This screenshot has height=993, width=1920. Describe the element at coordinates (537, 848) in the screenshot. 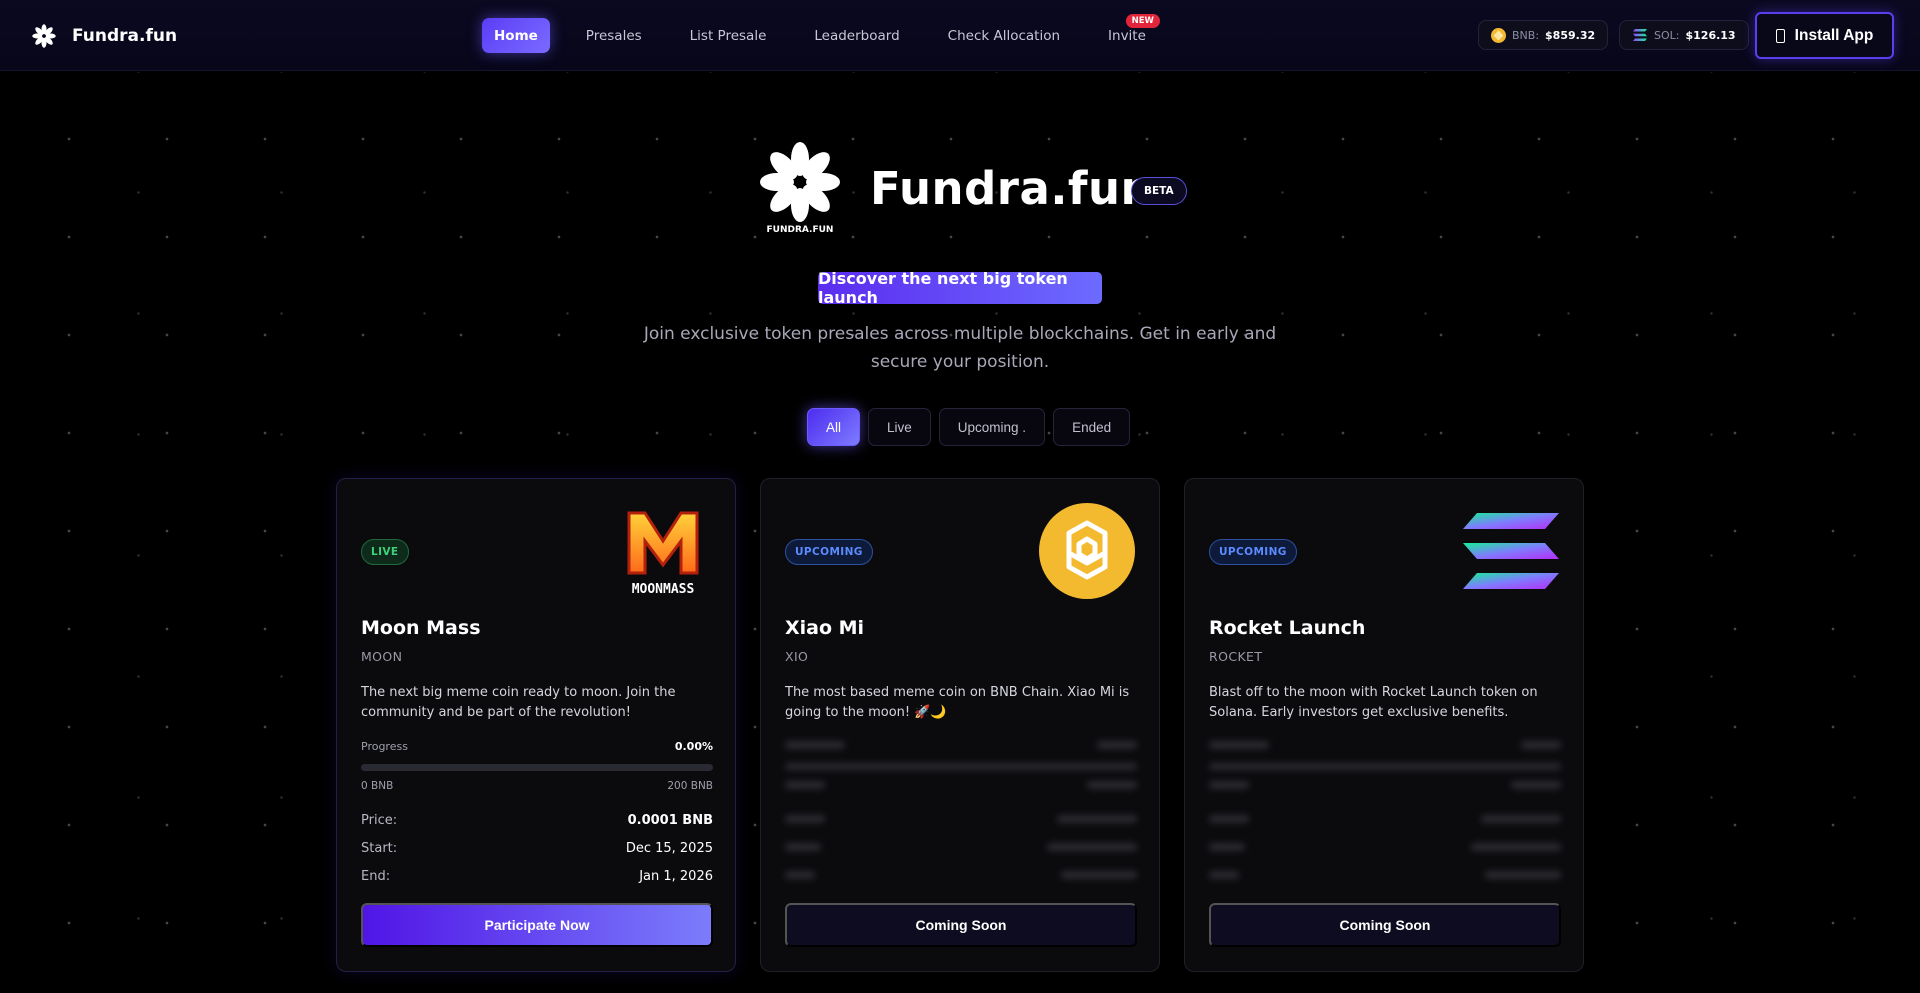

I see `start-row: Start: Dec 15, 2025` at that location.